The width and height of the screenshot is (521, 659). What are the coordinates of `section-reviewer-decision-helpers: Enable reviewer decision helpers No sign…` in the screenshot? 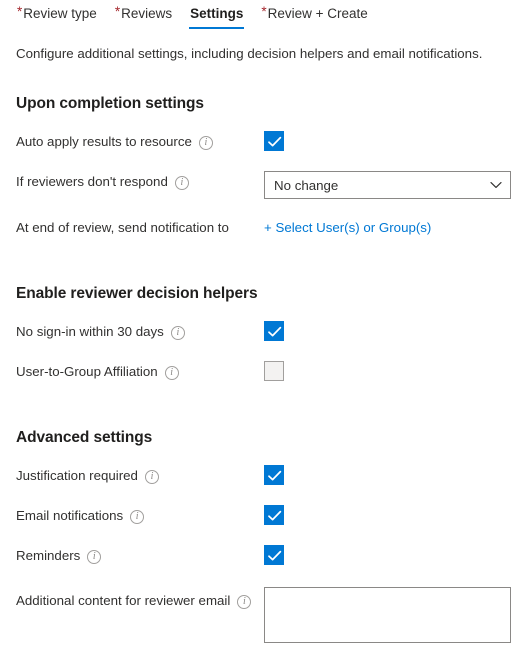 It's located at (260, 334).